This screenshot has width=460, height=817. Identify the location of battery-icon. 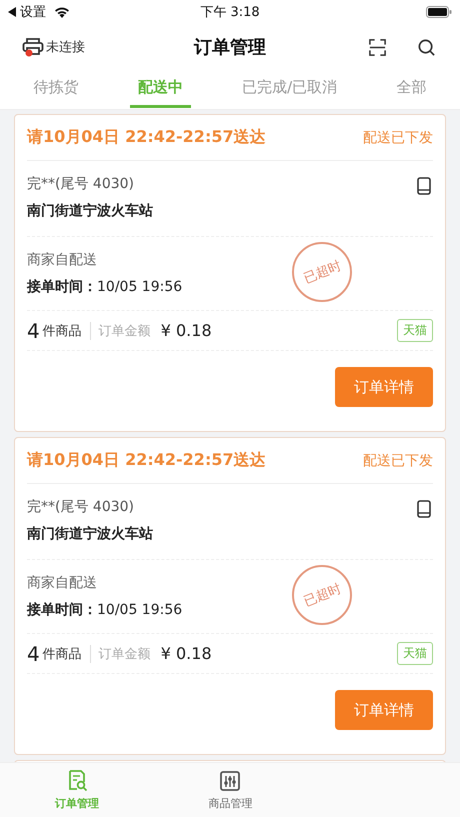
(439, 12).